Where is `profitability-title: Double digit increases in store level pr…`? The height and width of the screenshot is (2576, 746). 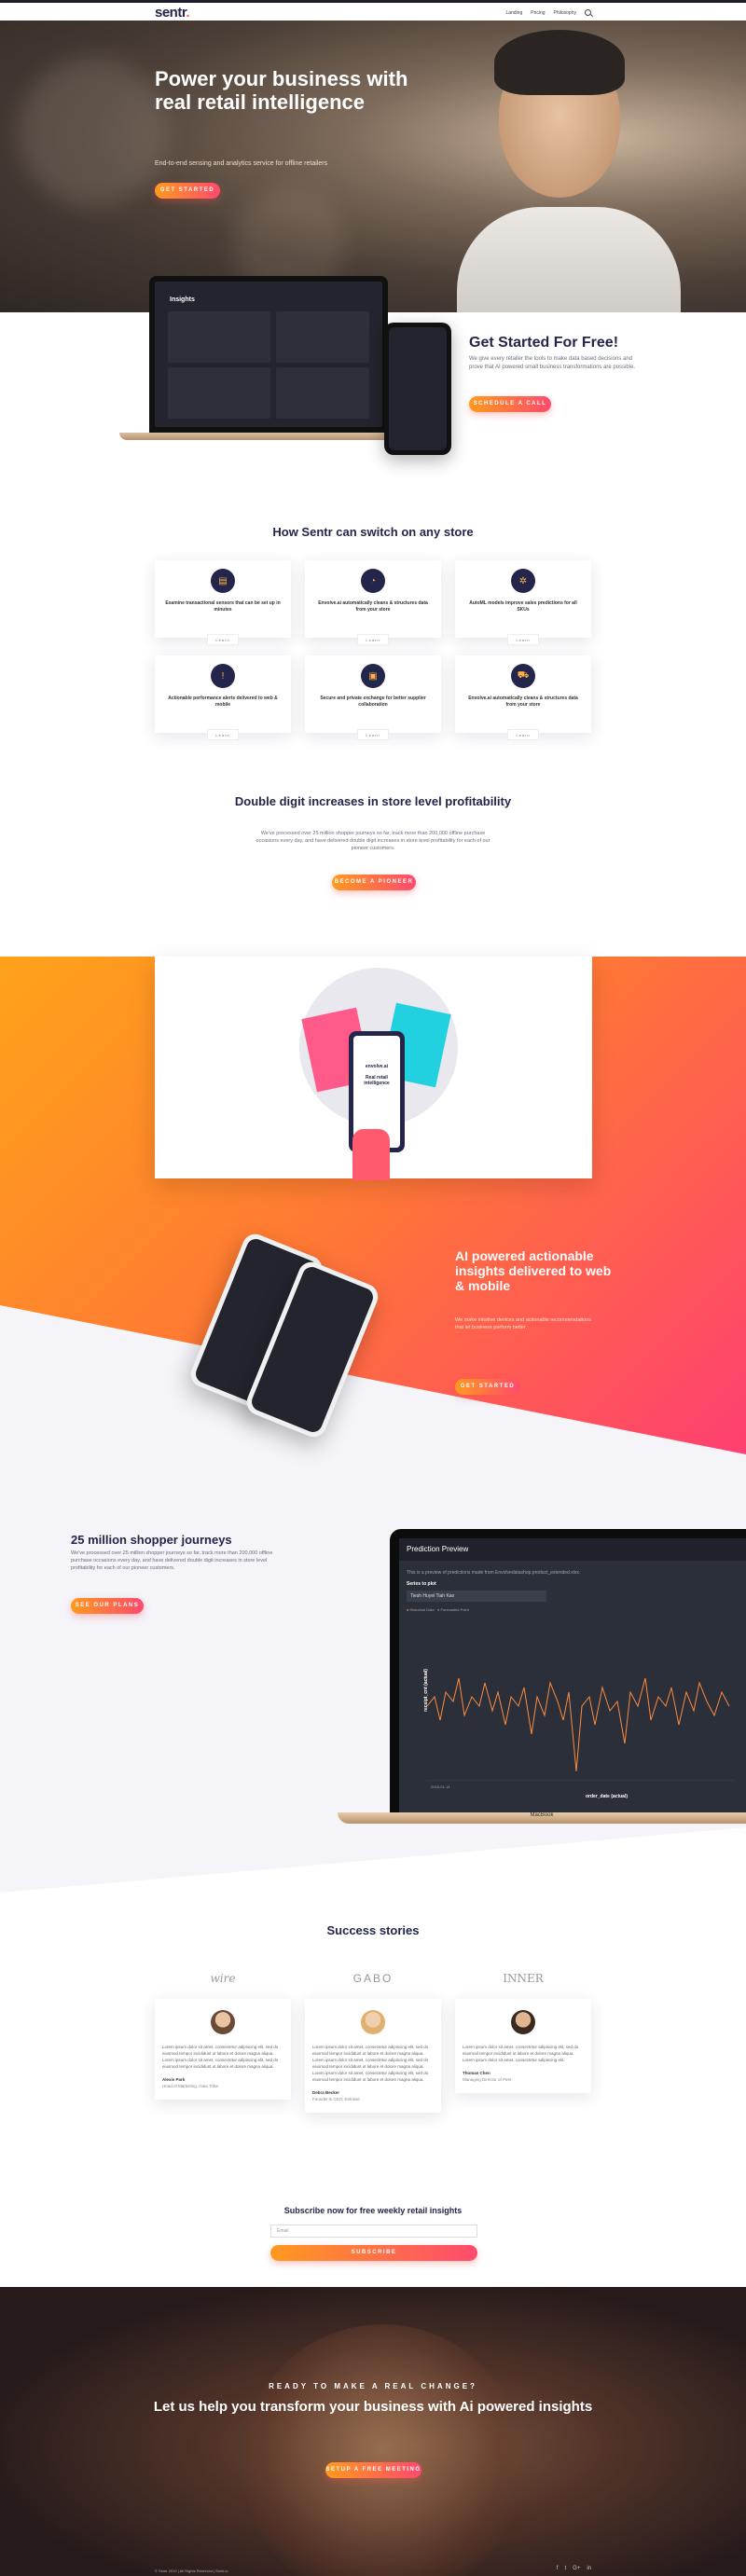 profitability-title: Double digit increases in store level pr… is located at coordinates (373, 801).